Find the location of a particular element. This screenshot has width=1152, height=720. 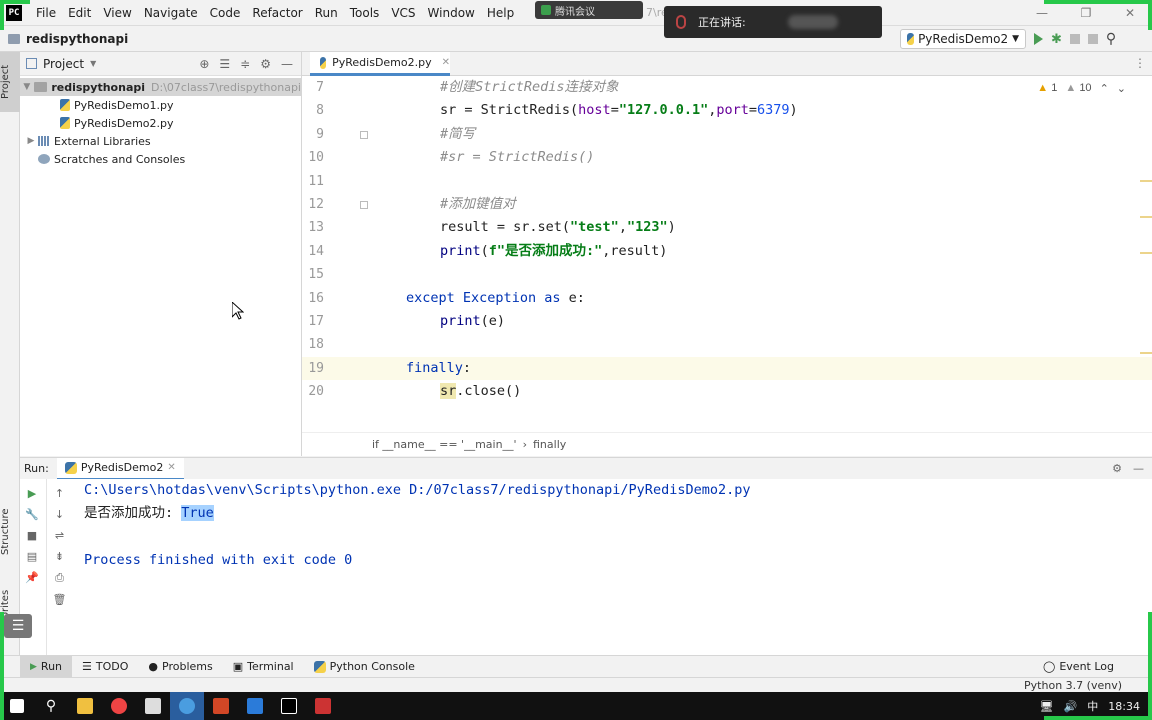

menu-run: Run is located at coordinates (326, 13).